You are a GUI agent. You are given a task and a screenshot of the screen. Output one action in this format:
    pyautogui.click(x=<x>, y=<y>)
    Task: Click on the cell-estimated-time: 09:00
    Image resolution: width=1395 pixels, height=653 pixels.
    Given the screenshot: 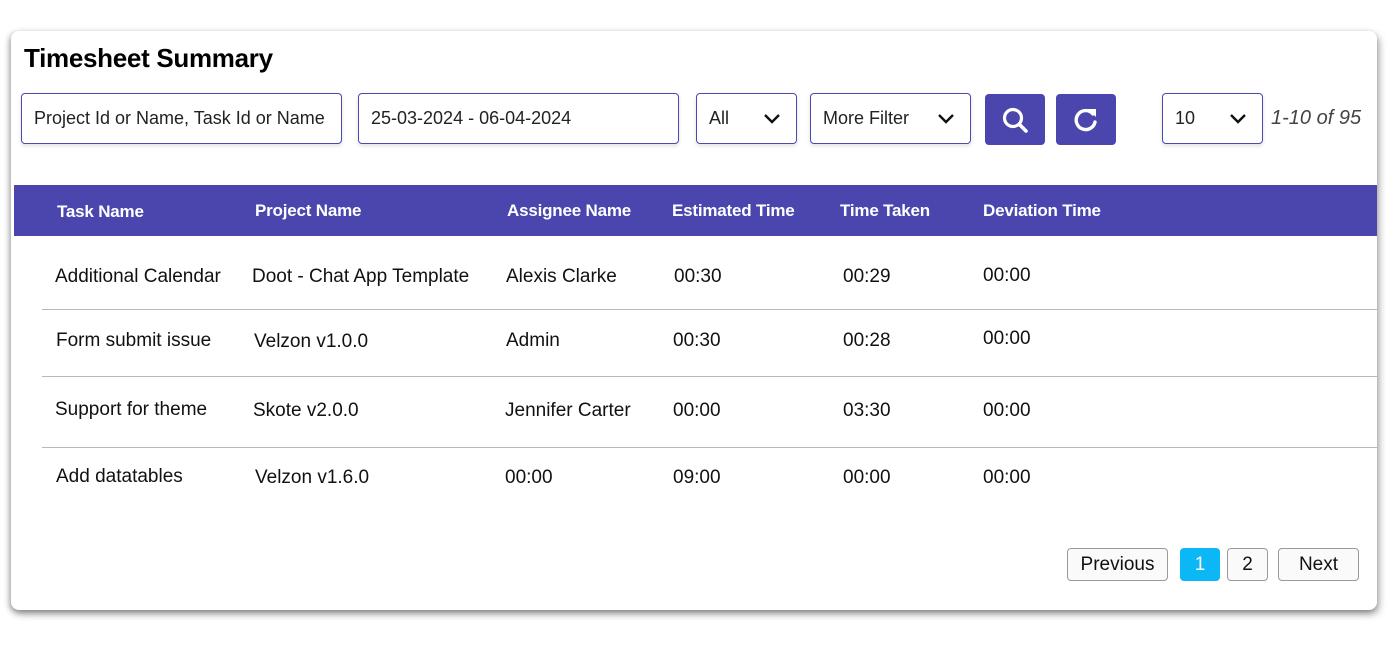 What is the action you would take?
    pyautogui.click(x=697, y=477)
    